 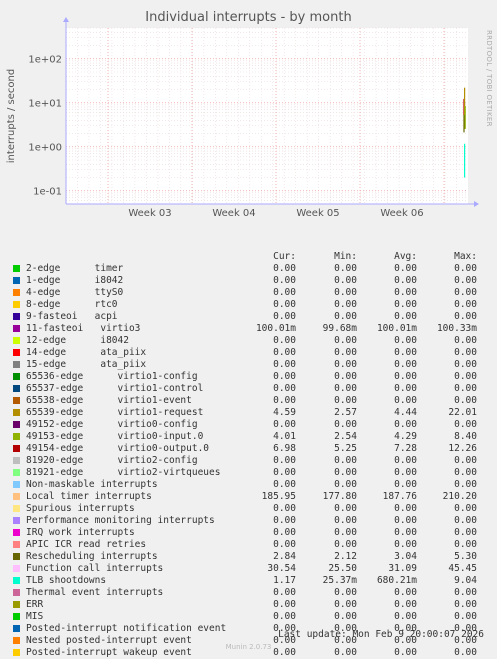 I want to click on legend-max: 5.30, so click(x=465, y=556).